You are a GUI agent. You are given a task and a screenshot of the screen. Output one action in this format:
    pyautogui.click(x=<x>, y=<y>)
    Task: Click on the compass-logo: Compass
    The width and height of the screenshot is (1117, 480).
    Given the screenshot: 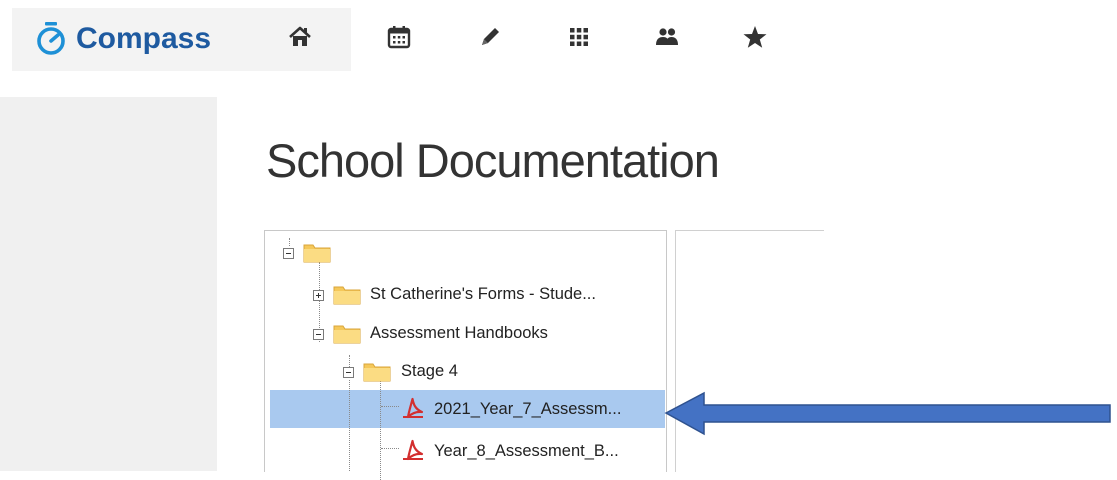 What is the action you would take?
    pyautogui.click(x=122, y=39)
    